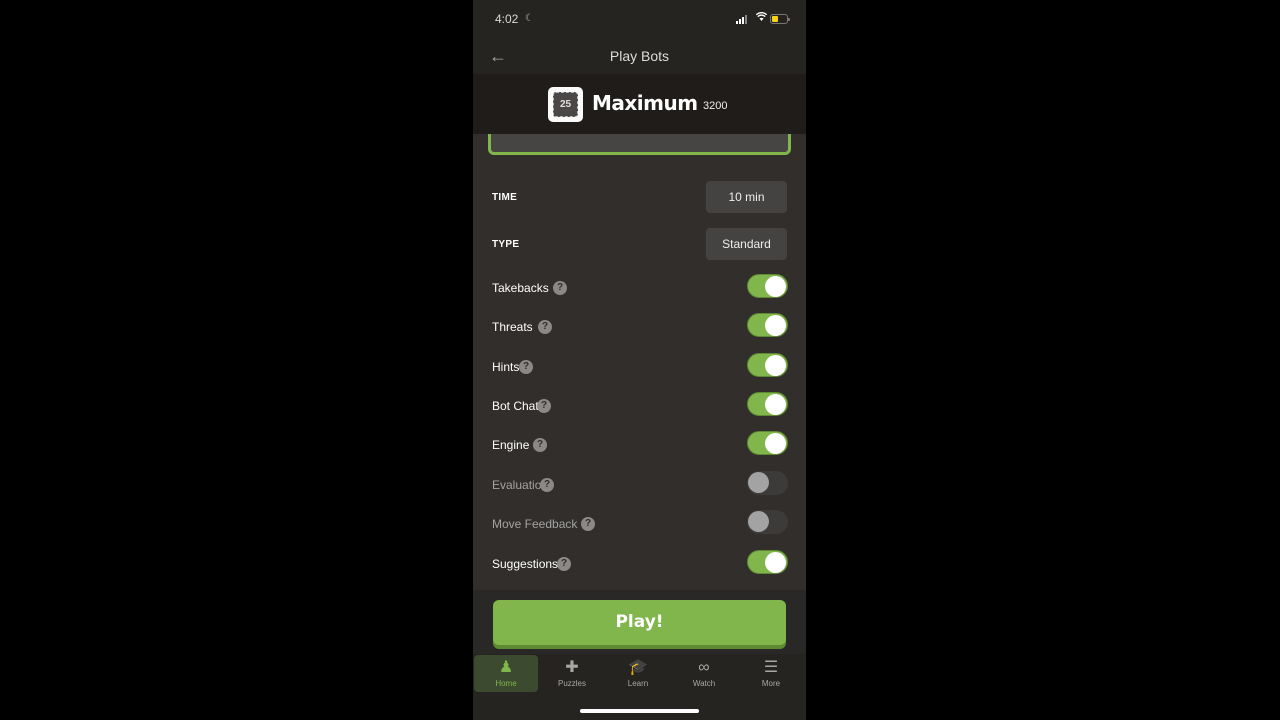 The height and width of the screenshot is (720, 1280). What do you see at coordinates (746, 197) in the screenshot?
I see `time-select: 10 min` at bounding box center [746, 197].